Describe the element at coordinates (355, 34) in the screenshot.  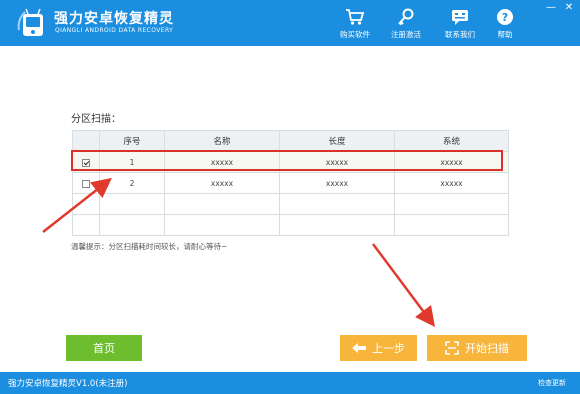
I see `nav-label: 购买软件` at that location.